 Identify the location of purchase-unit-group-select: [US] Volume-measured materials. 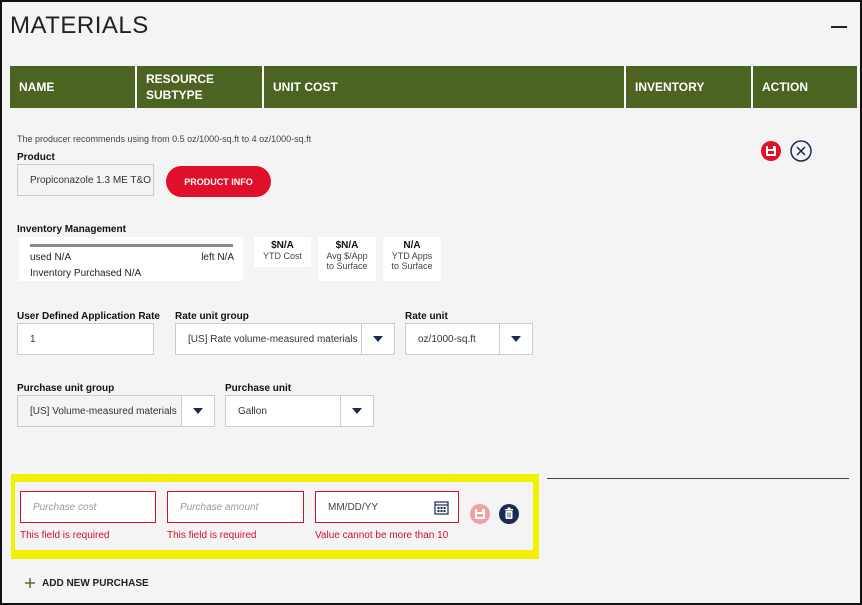
(116, 411).